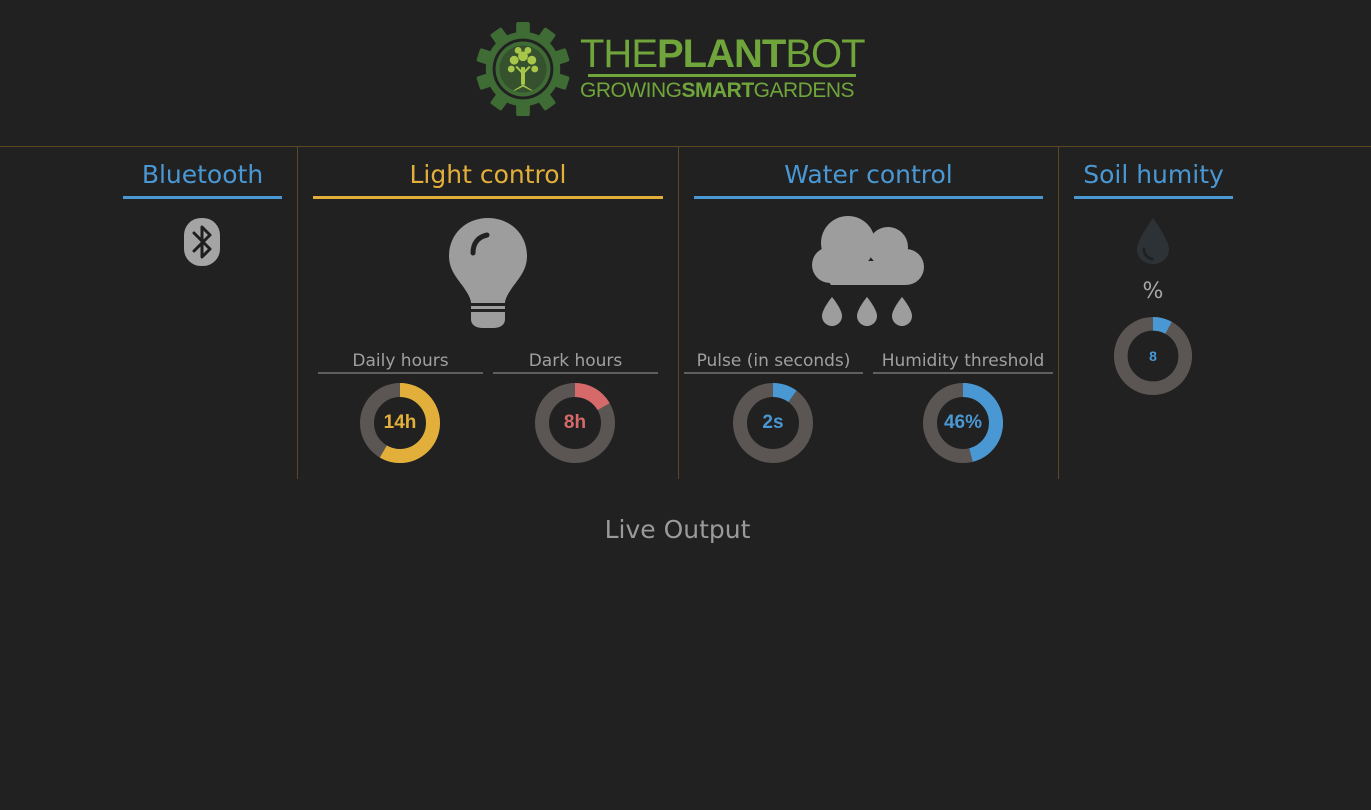  I want to click on logo-title-plant: PLANT, so click(721, 54).